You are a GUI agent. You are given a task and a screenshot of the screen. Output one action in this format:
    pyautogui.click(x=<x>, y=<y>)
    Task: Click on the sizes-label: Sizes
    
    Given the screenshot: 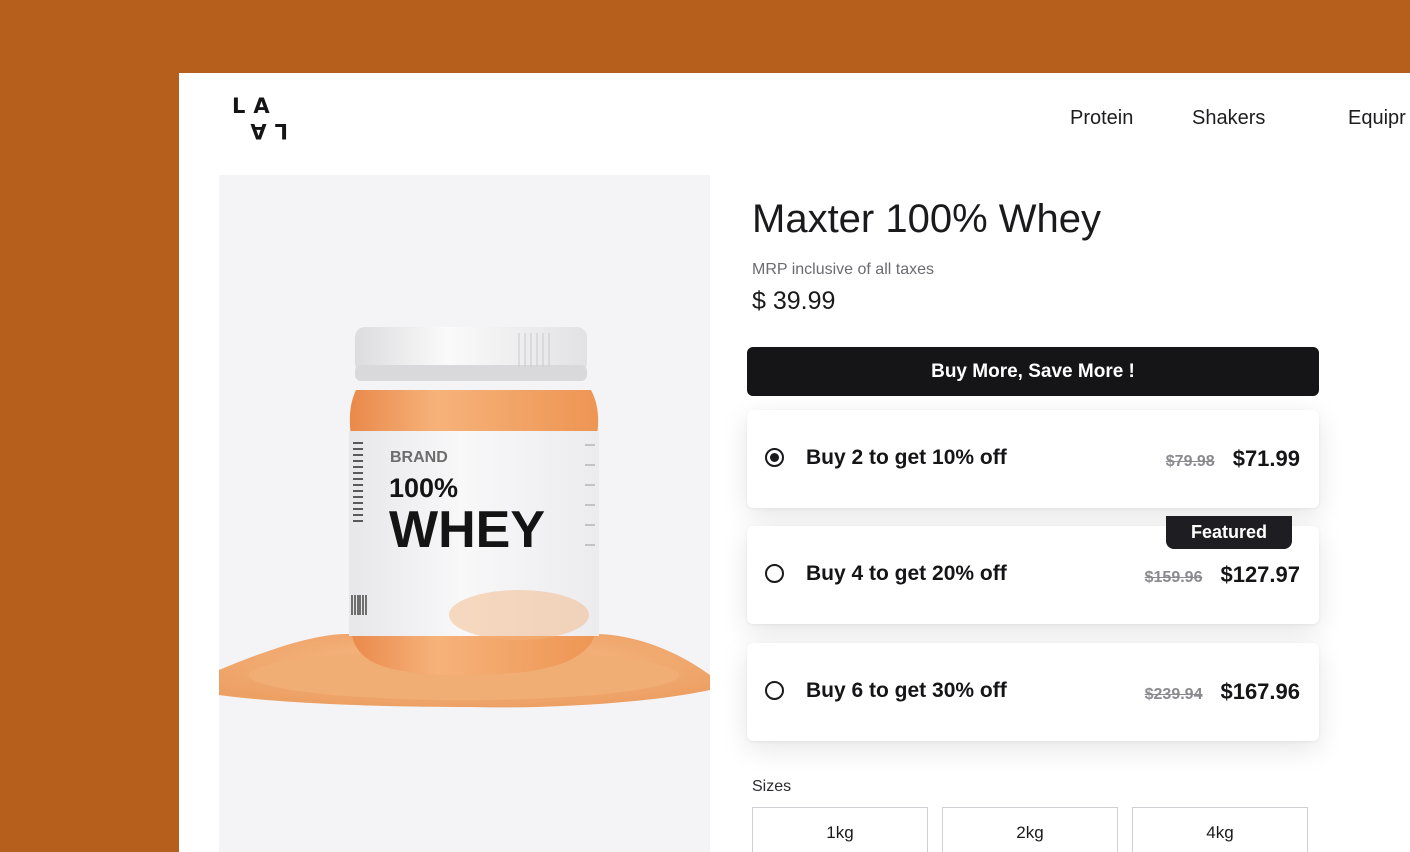 What is the action you would take?
    pyautogui.click(x=772, y=786)
    